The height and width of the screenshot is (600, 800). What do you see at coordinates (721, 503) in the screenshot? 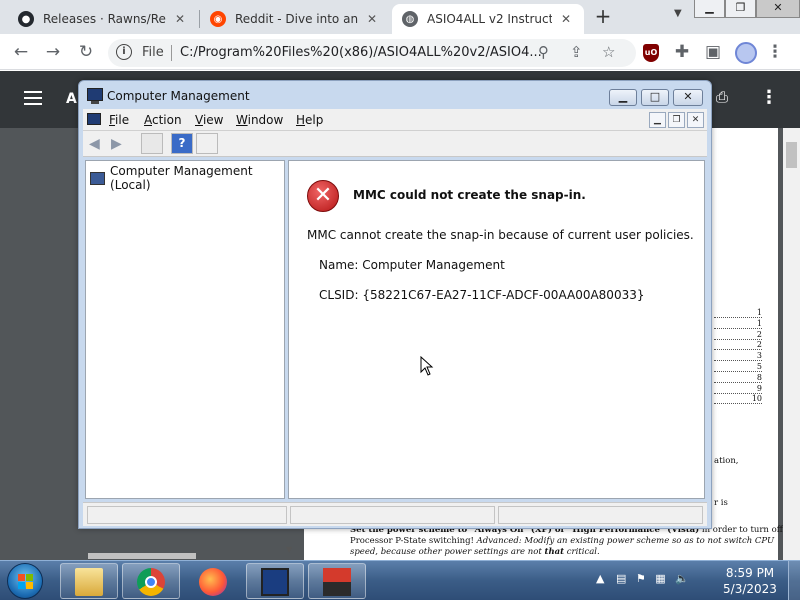
I see `pdf-text-fragment: r is` at bounding box center [721, 503].